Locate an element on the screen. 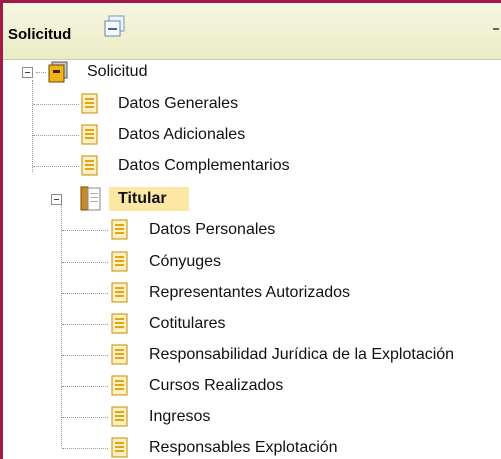  open-book-icon is located at coordinates (91, 199).